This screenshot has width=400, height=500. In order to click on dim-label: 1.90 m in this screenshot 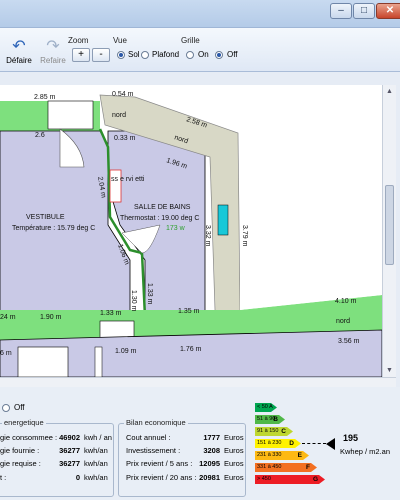, I will do `click(51, 317)`.